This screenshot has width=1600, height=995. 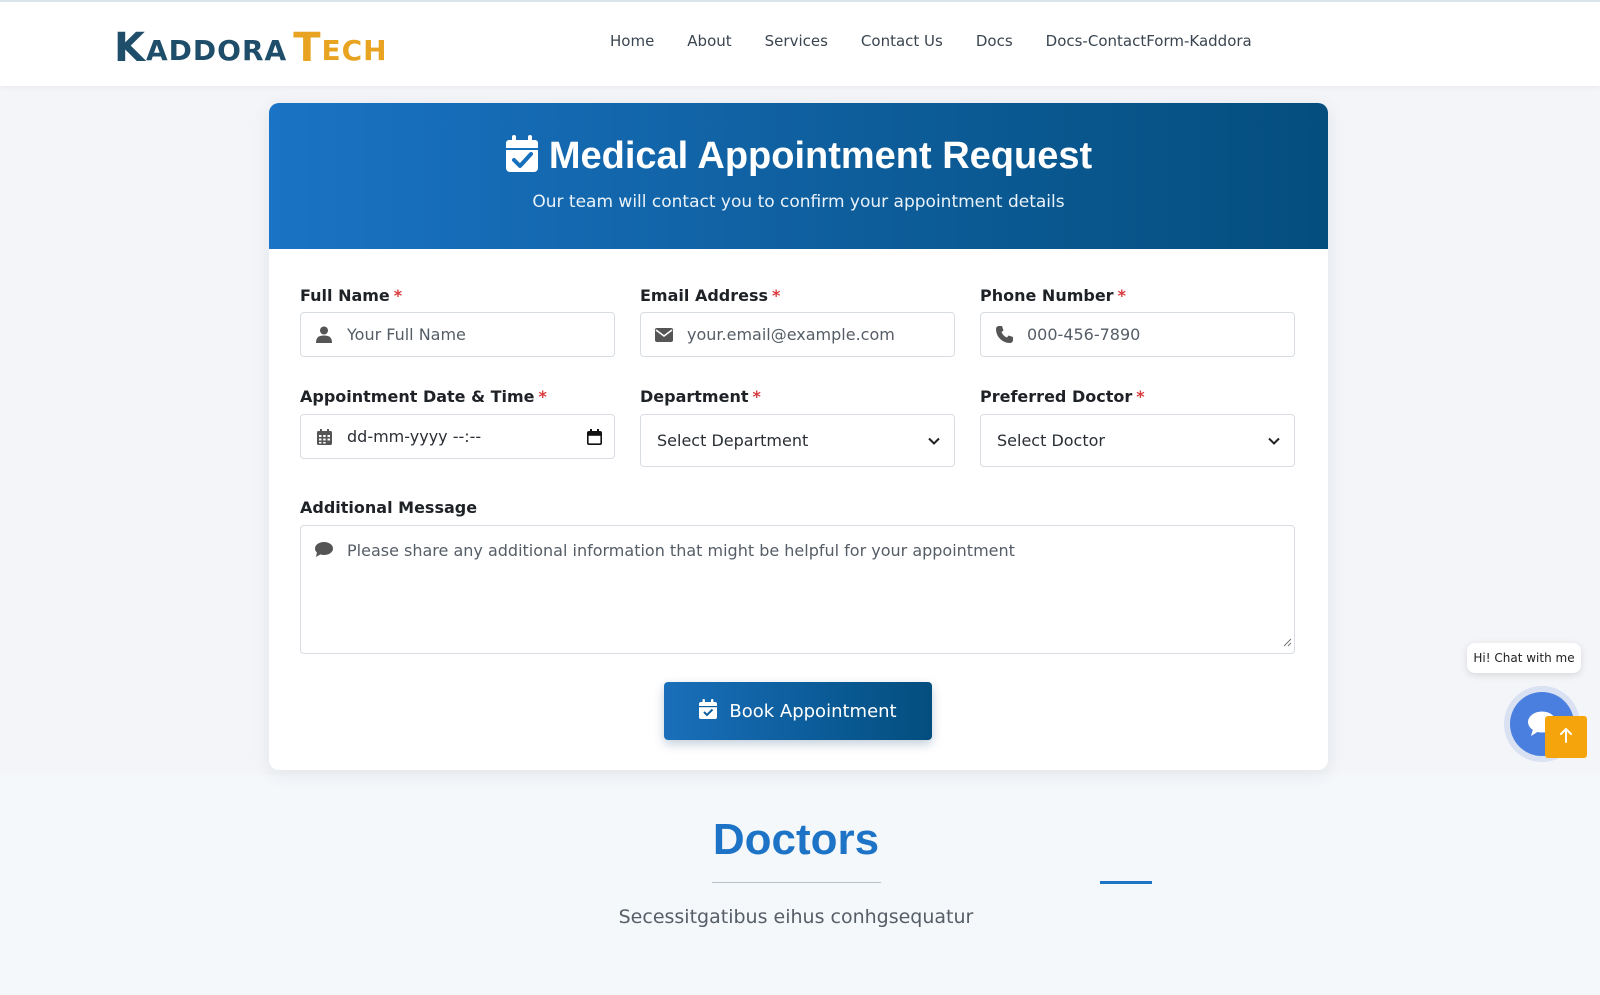 I want to click on nav-contact-us: Contact Us, so click(x=902, y=41).